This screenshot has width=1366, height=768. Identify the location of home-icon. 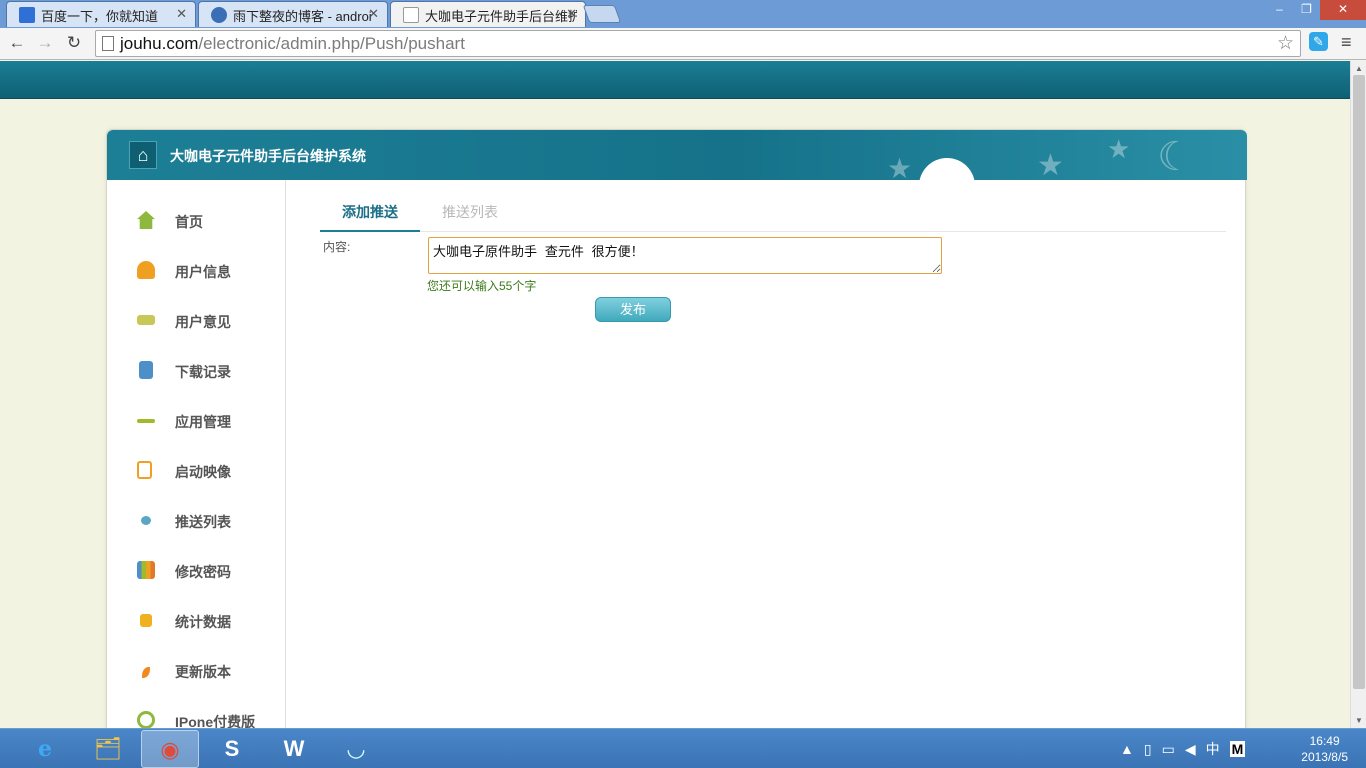
(146, 220).